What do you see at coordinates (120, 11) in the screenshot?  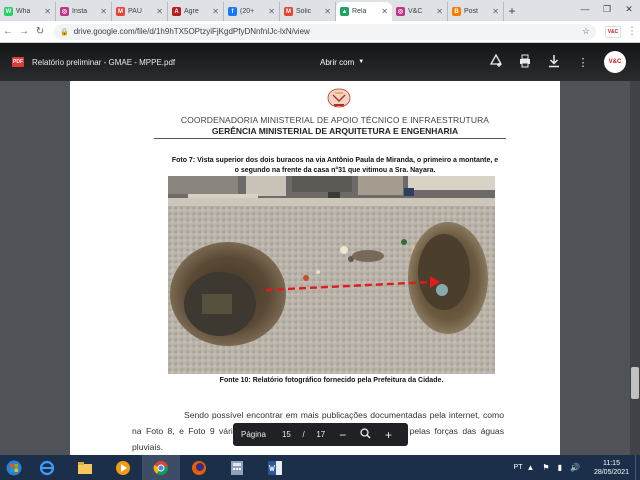 I see `gmail-icon: M` at bounding box center [120, 11].